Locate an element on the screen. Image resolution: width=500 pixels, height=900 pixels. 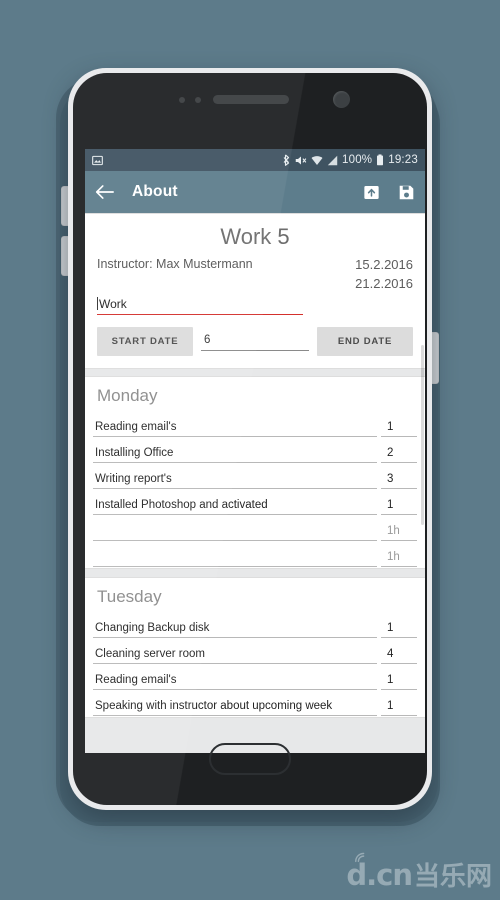
task-row: Installed Photoshop and activated 1 is located at coordinates (255, 502).